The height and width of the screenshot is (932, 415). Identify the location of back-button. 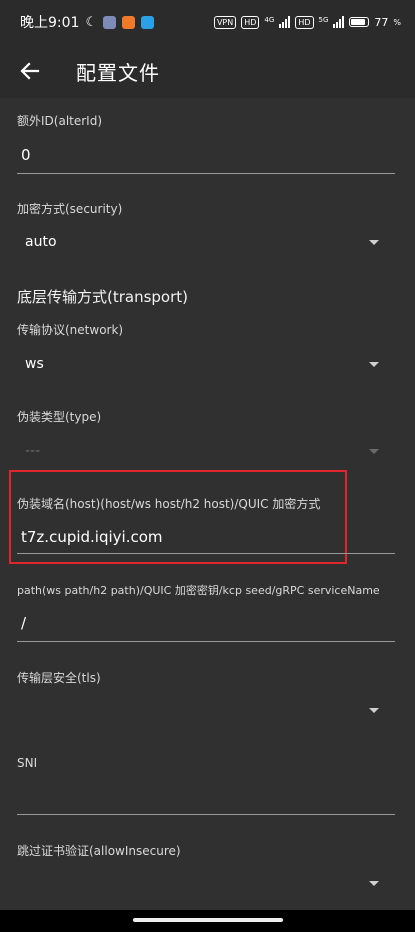
(30, 71).